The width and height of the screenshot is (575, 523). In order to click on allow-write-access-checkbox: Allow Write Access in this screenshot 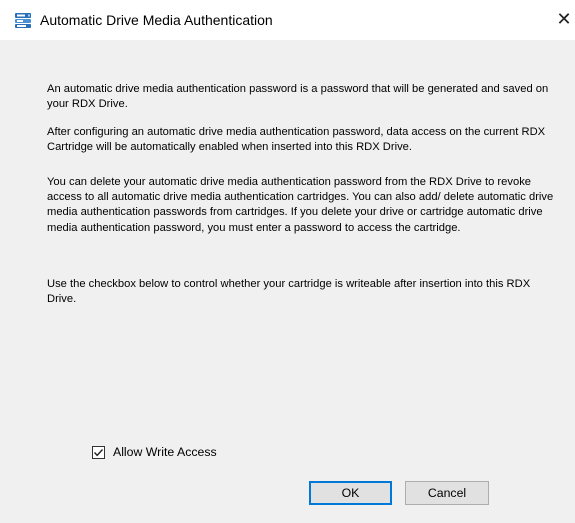, I will do `click(154, 452)`.